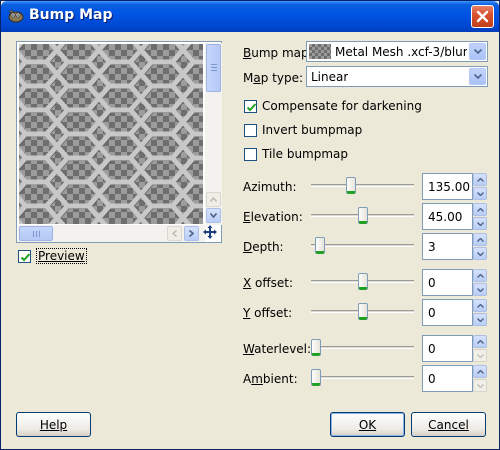 The height and width of the screenshot is (450, 500). What do you see at coordinates (319, 245) in the screenshot?
I see `depth-slider-thumb` at bounding box center [319, 245].